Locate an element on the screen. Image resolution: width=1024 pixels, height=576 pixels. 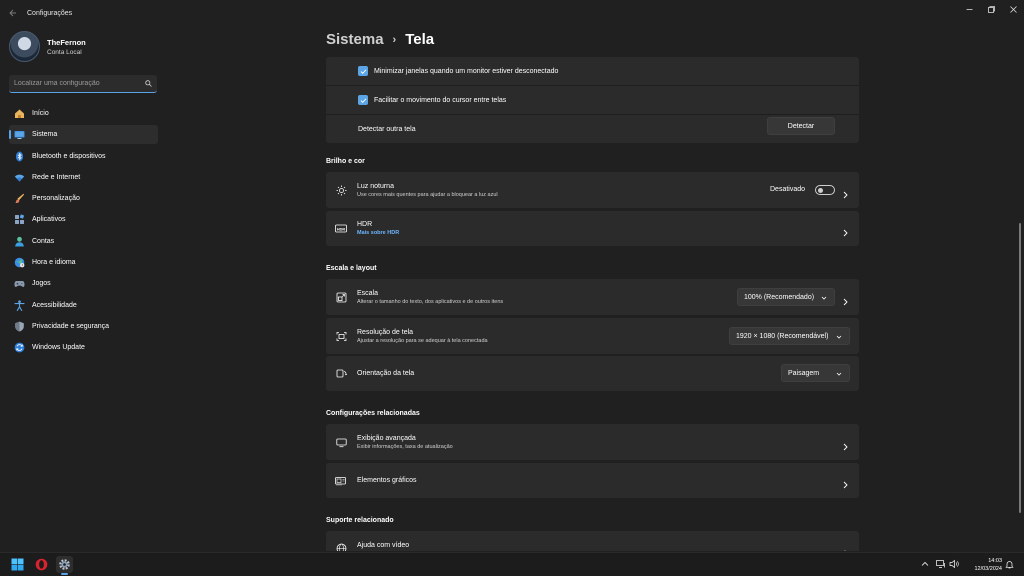
resolution-dropdown: 1920 × 1080 (Recomendável) is located at coordinates (789, 336).